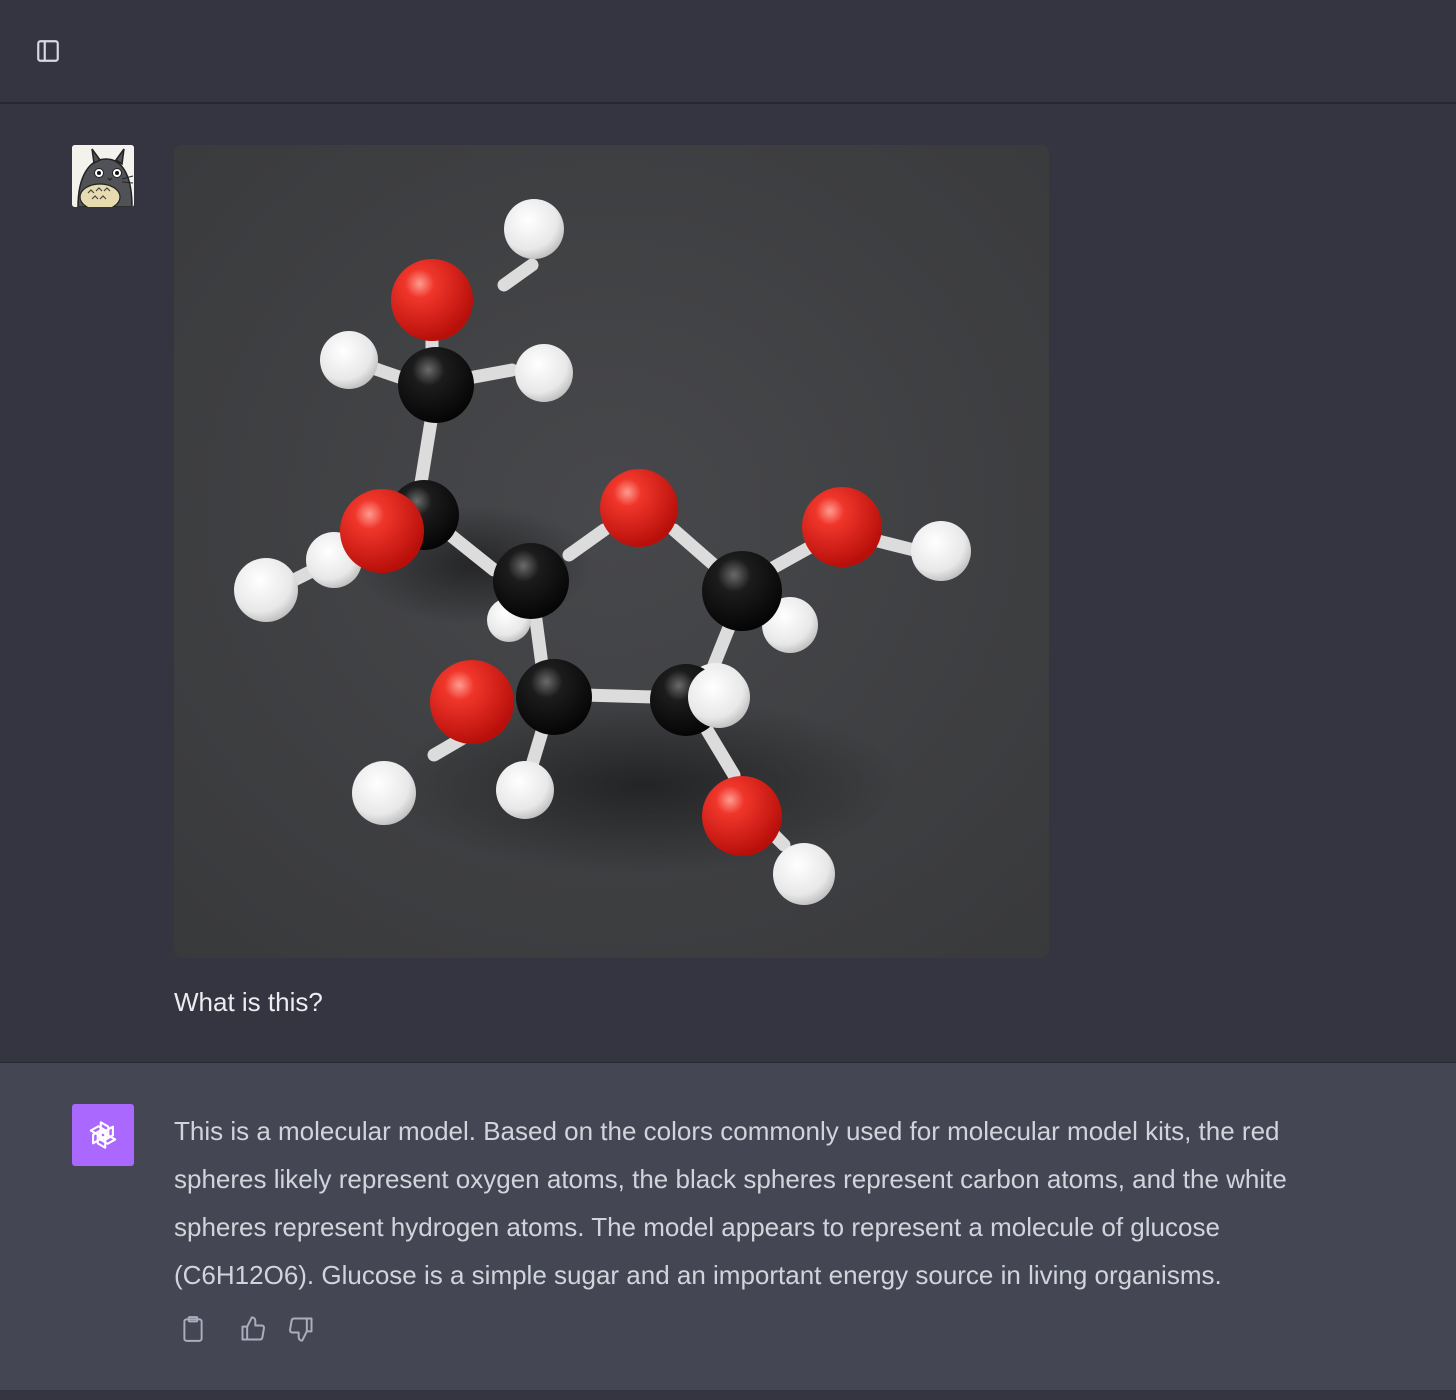 The height and width of the screenshot is (1400, 1456). I want to click on openai-logo-icon, so click(103, 1135).